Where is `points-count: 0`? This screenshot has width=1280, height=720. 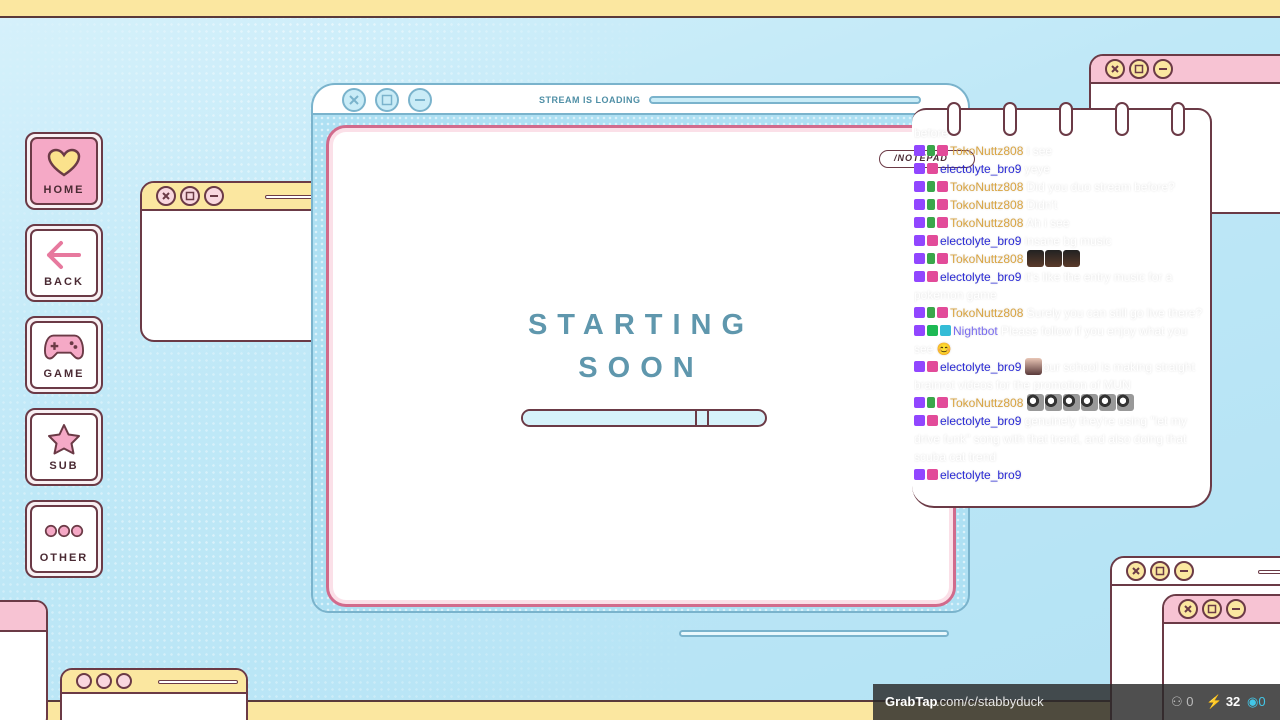 points-count: 0 is located at coordinates (1262, 701).